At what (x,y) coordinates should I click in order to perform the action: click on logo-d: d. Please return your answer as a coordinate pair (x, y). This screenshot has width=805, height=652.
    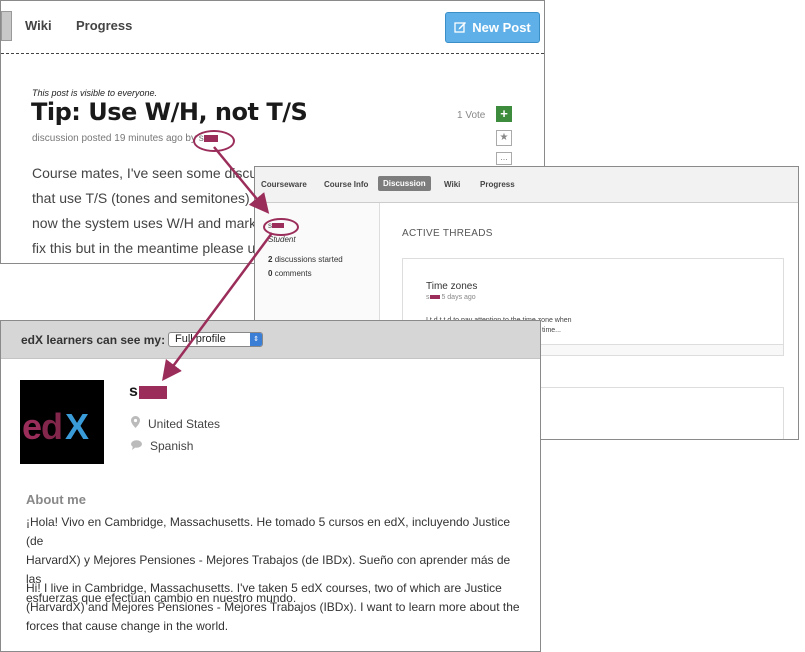
    Looking at the image, I should click on (52, 426).